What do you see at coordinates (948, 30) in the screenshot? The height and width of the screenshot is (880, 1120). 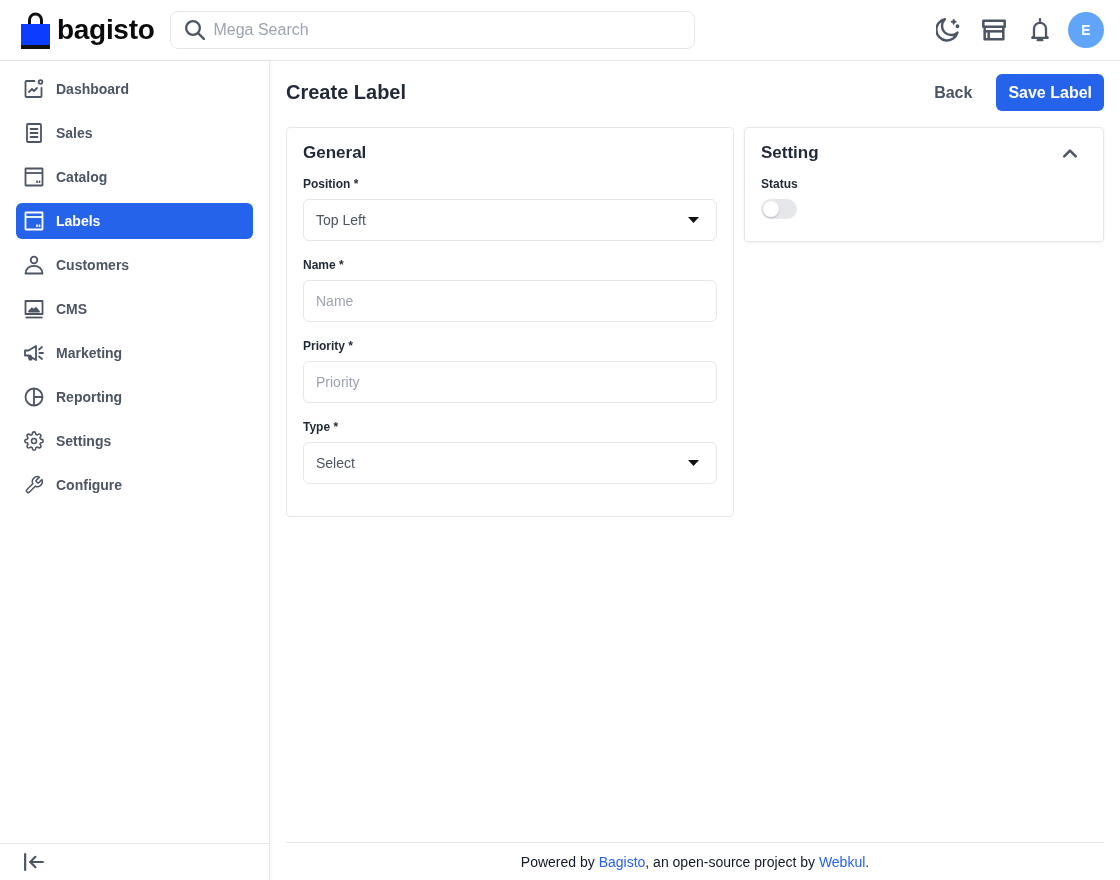 I see `moon-icon` at bounding box center [948, 30].